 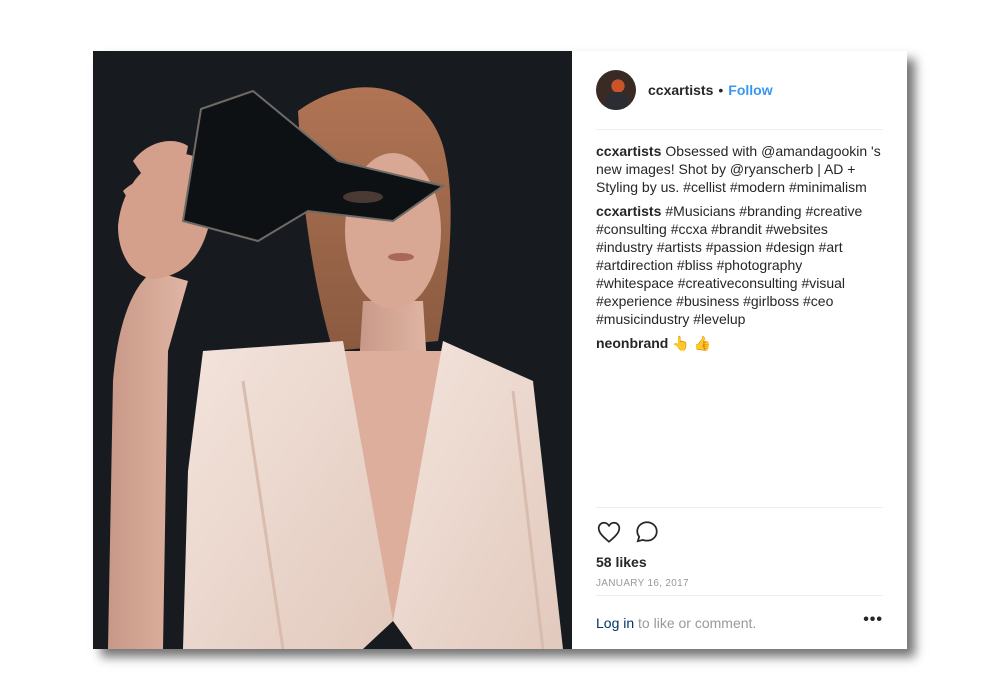 I want to click on login-rest: to like or comment., so click(x=695, y=623).